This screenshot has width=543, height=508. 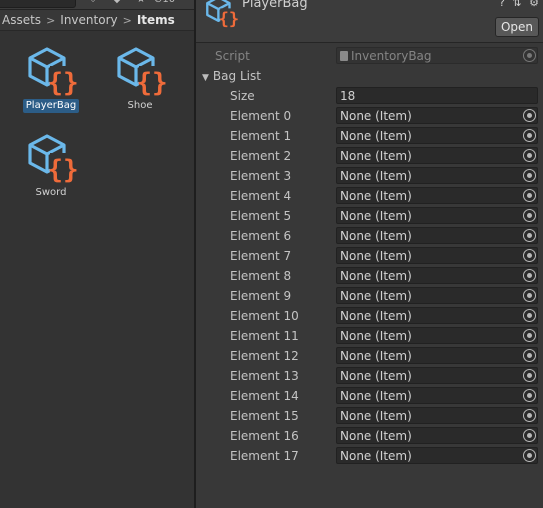 What do you see at coordinates (141, 4) in the screenshot?
I see `favorite-star-icon: ★` at bounding box center [141, 4].